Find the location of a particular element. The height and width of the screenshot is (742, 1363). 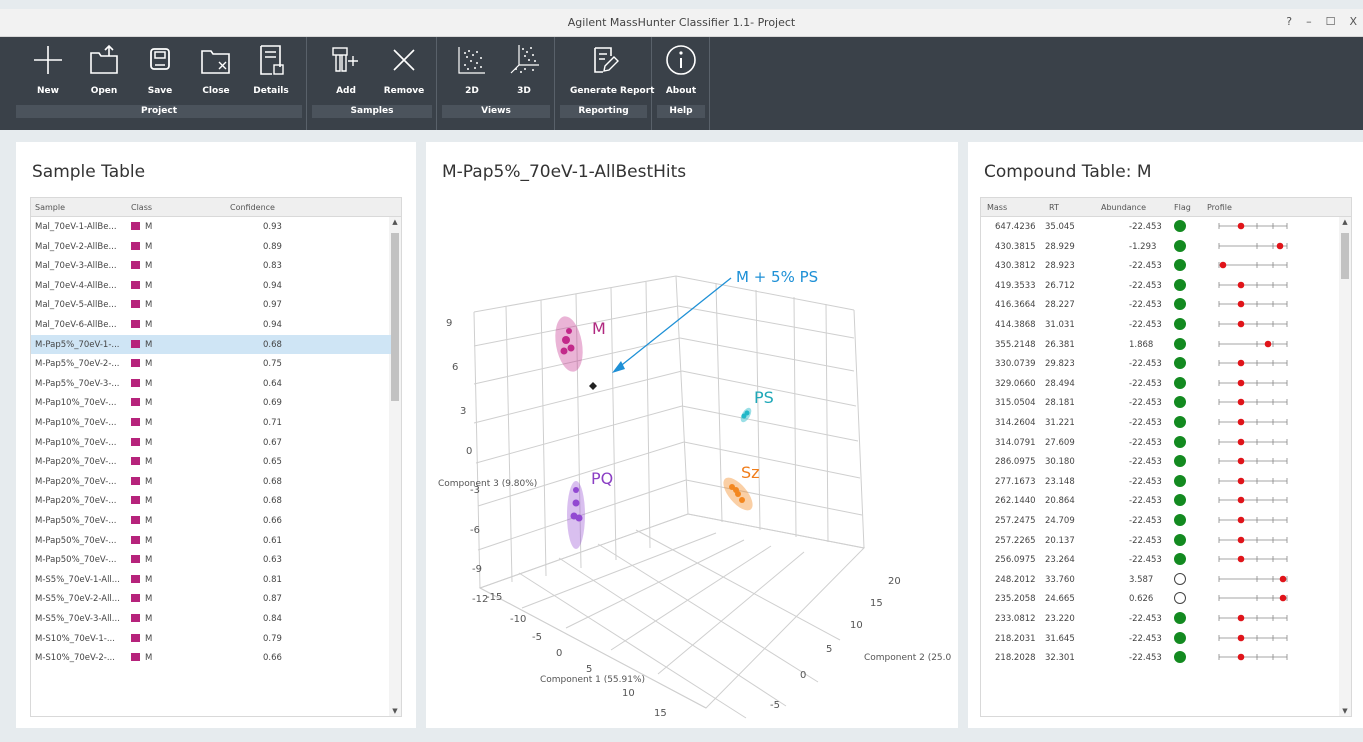

table-row: Mal_70eV-4-AllBe... M 0.94 is located at coordinates (211, 285).